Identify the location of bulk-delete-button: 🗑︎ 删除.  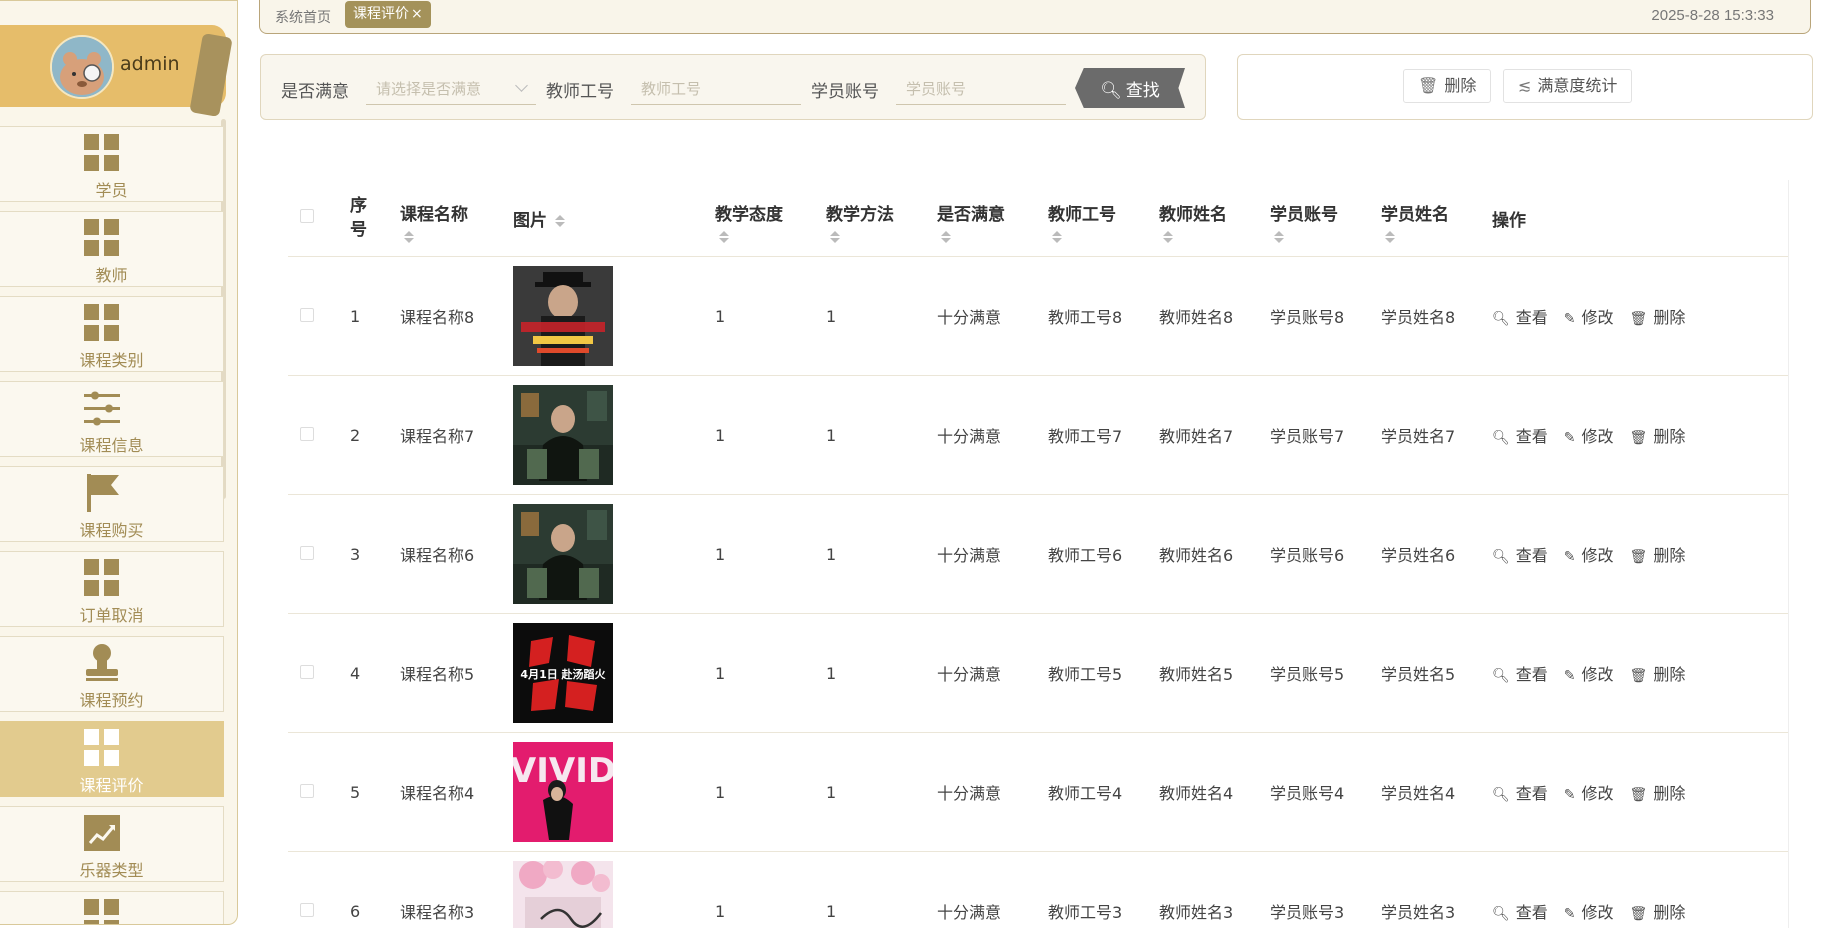
(1447, 86).